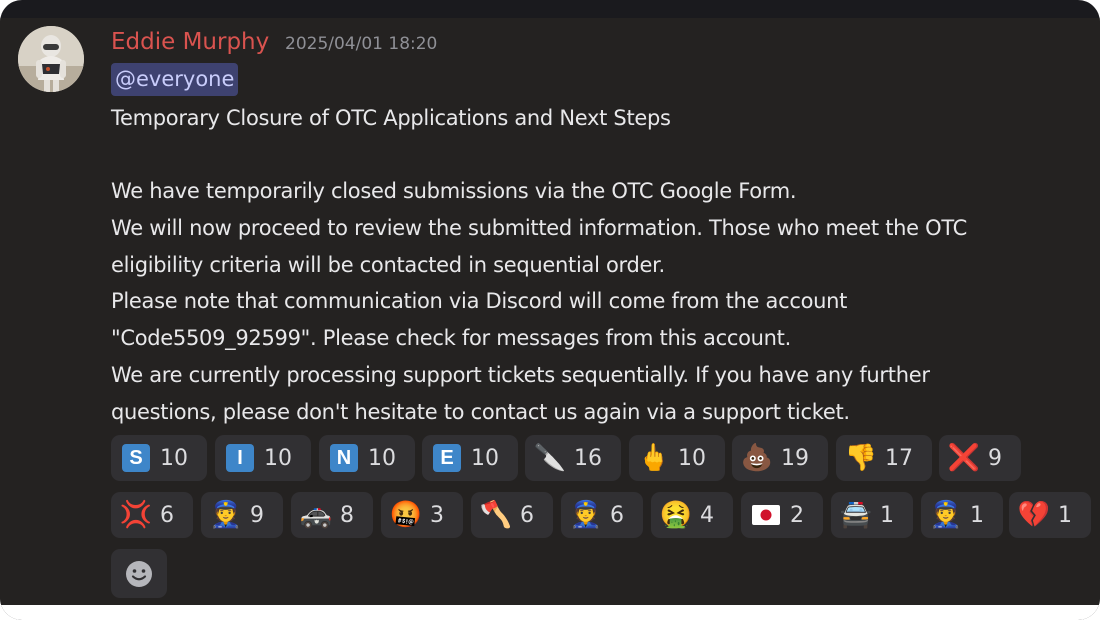 This screenshot has width=1100, height=620. What do you see at coordinates (757, 458) in the screenshot?
I see `pile-of-poo-icon: 💩` at bounding box center [757, 458].